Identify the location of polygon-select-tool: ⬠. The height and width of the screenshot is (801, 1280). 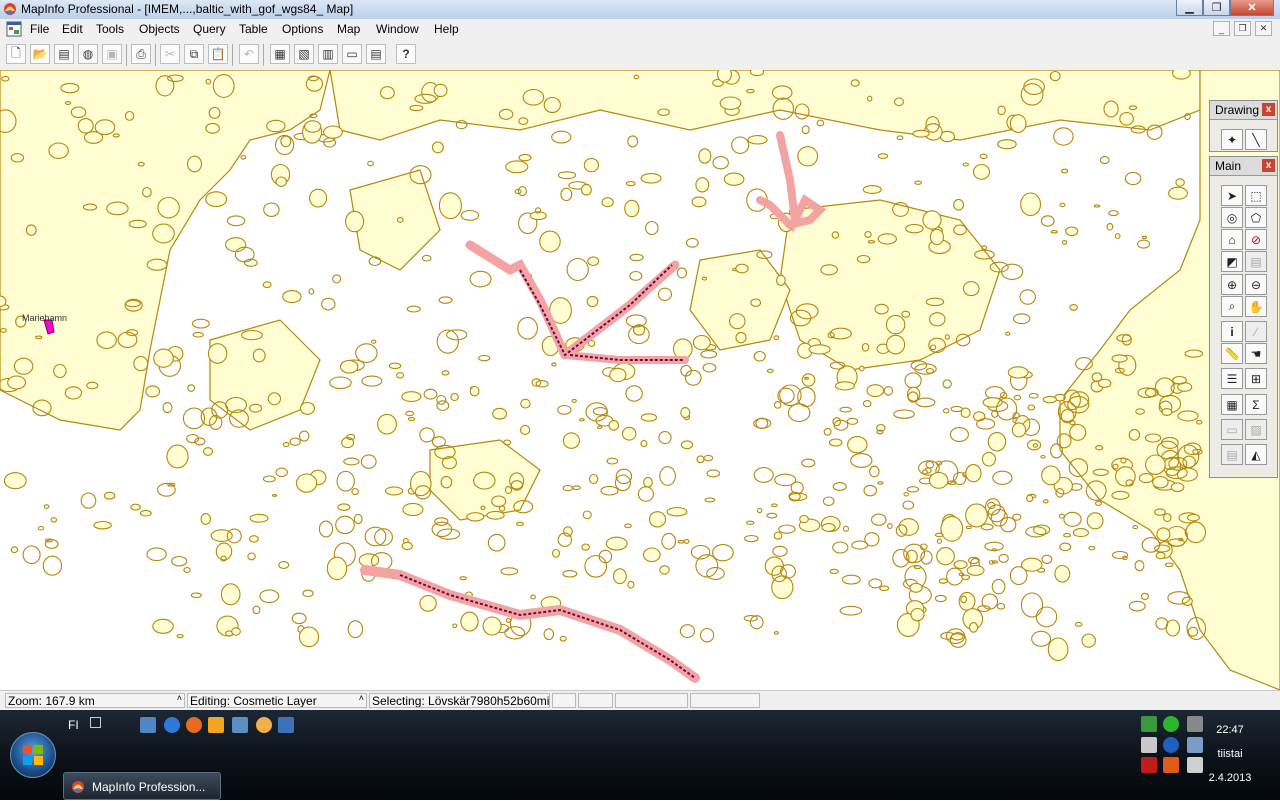
(1256, 217).